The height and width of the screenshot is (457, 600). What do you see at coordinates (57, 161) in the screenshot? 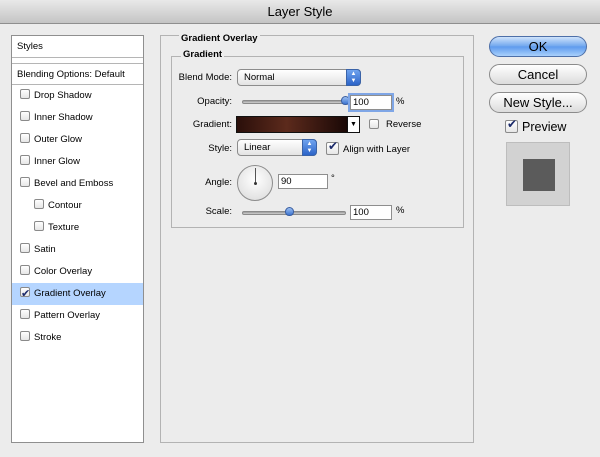
I see `style-item-label: Inner Glow` at bounding box center [57, 161].